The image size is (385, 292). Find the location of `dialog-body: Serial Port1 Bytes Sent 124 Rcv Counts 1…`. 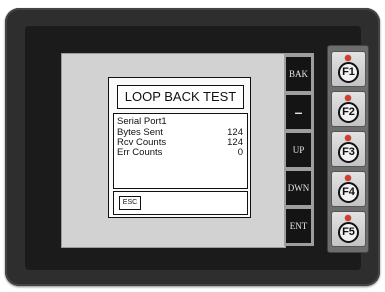

dialog-body: Serial Port1 Bytes Sent 124 Rcv Counts 1… is located at coordinates (180, 151).